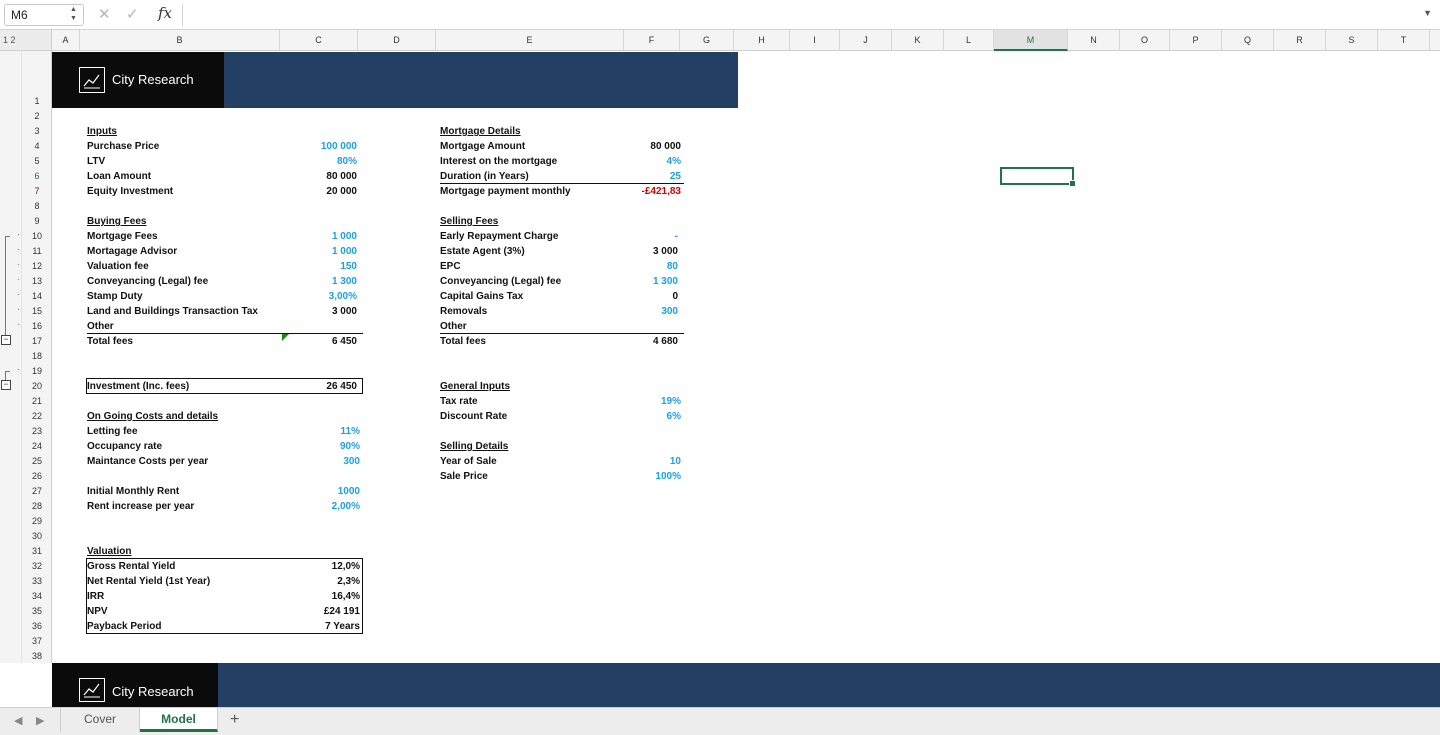  What do you see at coordinates (302, 326) in the screenshot?
I see `buying-fee-value` at bounding box center [302, 326].